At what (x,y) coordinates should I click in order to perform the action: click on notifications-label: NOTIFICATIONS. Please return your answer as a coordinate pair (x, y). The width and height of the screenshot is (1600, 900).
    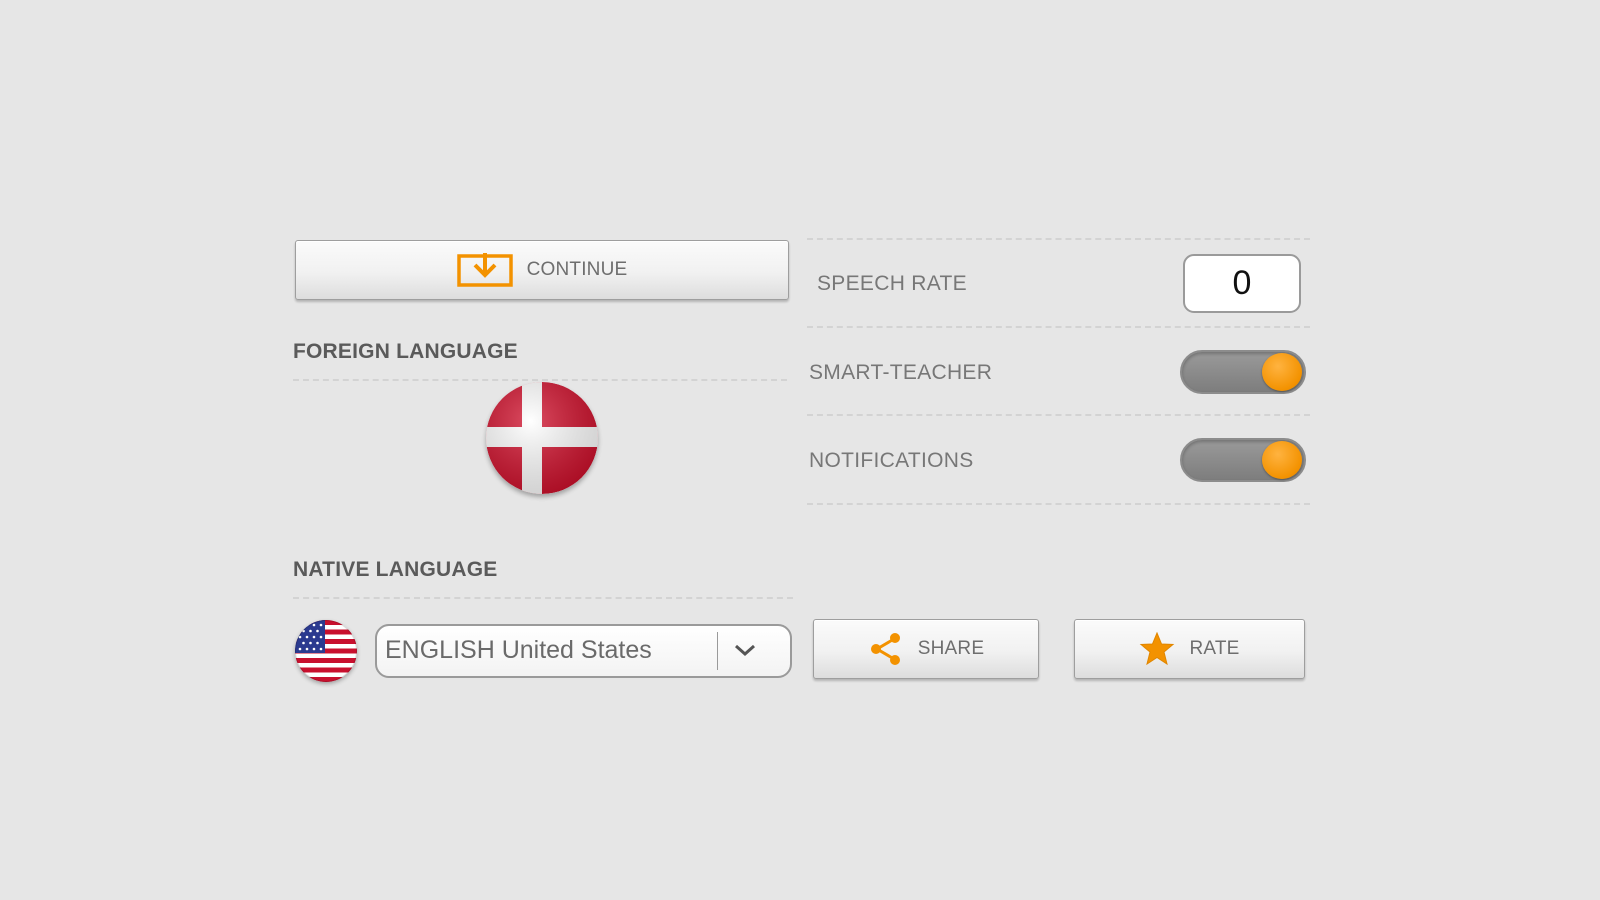
    Looking at the image, I should click on (891, 460).